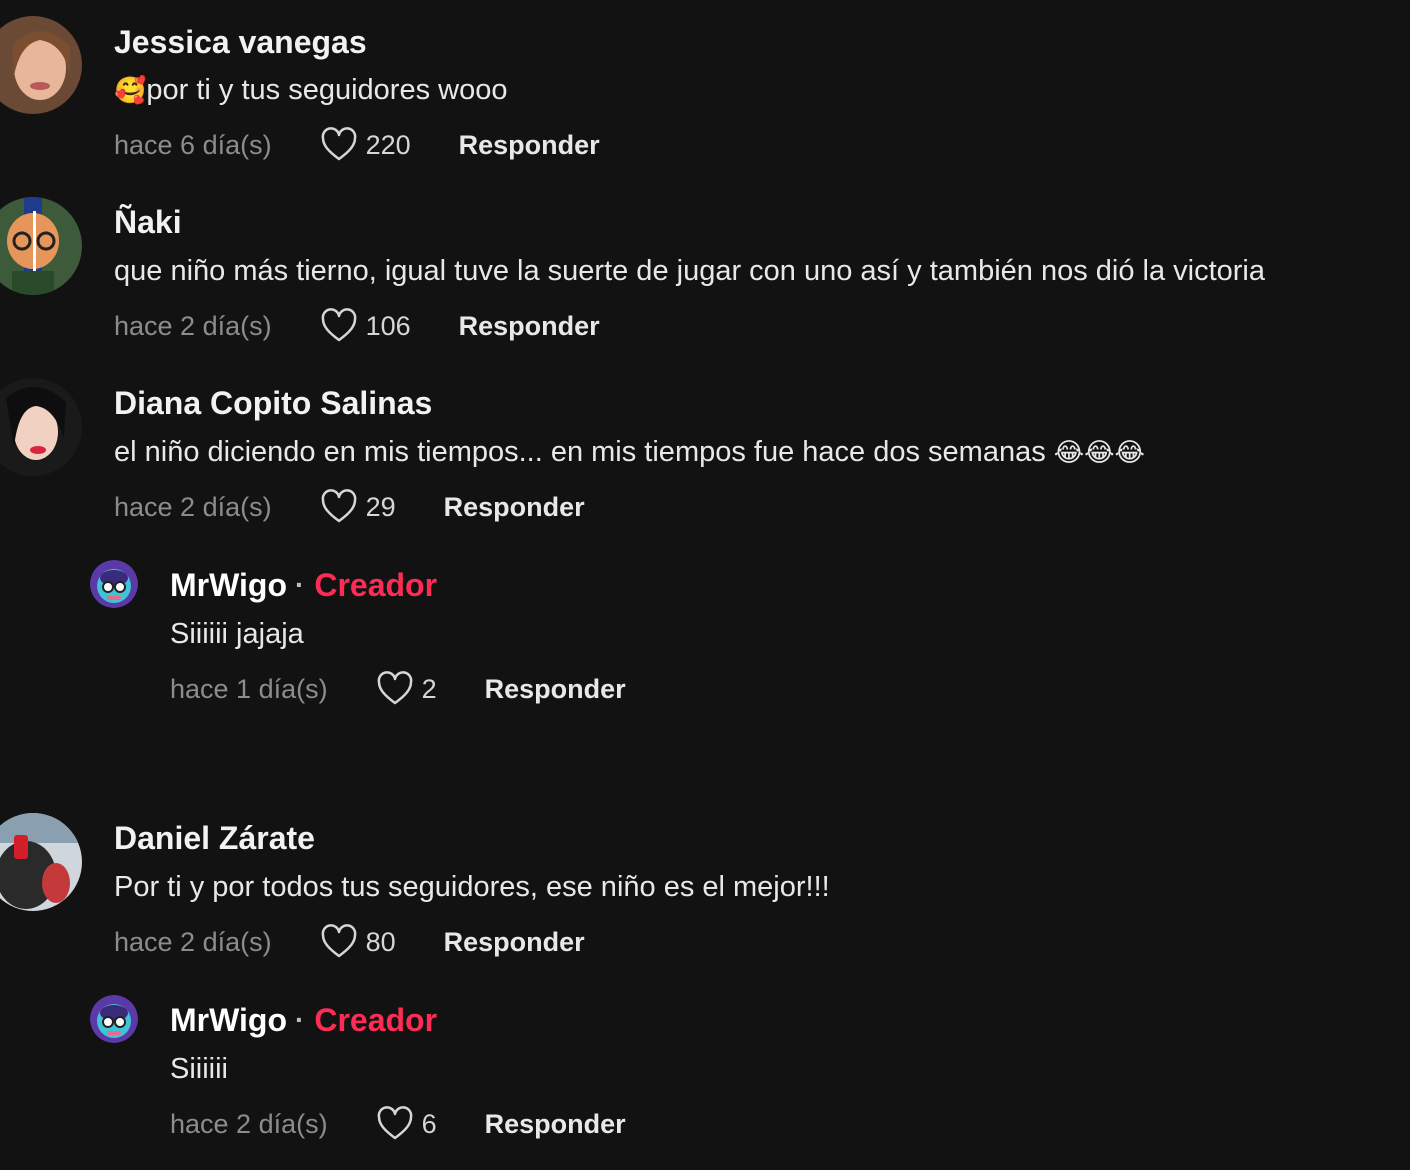 The image size is (1410, 1170). I want to click on like-button: 2, so click(406, 689).